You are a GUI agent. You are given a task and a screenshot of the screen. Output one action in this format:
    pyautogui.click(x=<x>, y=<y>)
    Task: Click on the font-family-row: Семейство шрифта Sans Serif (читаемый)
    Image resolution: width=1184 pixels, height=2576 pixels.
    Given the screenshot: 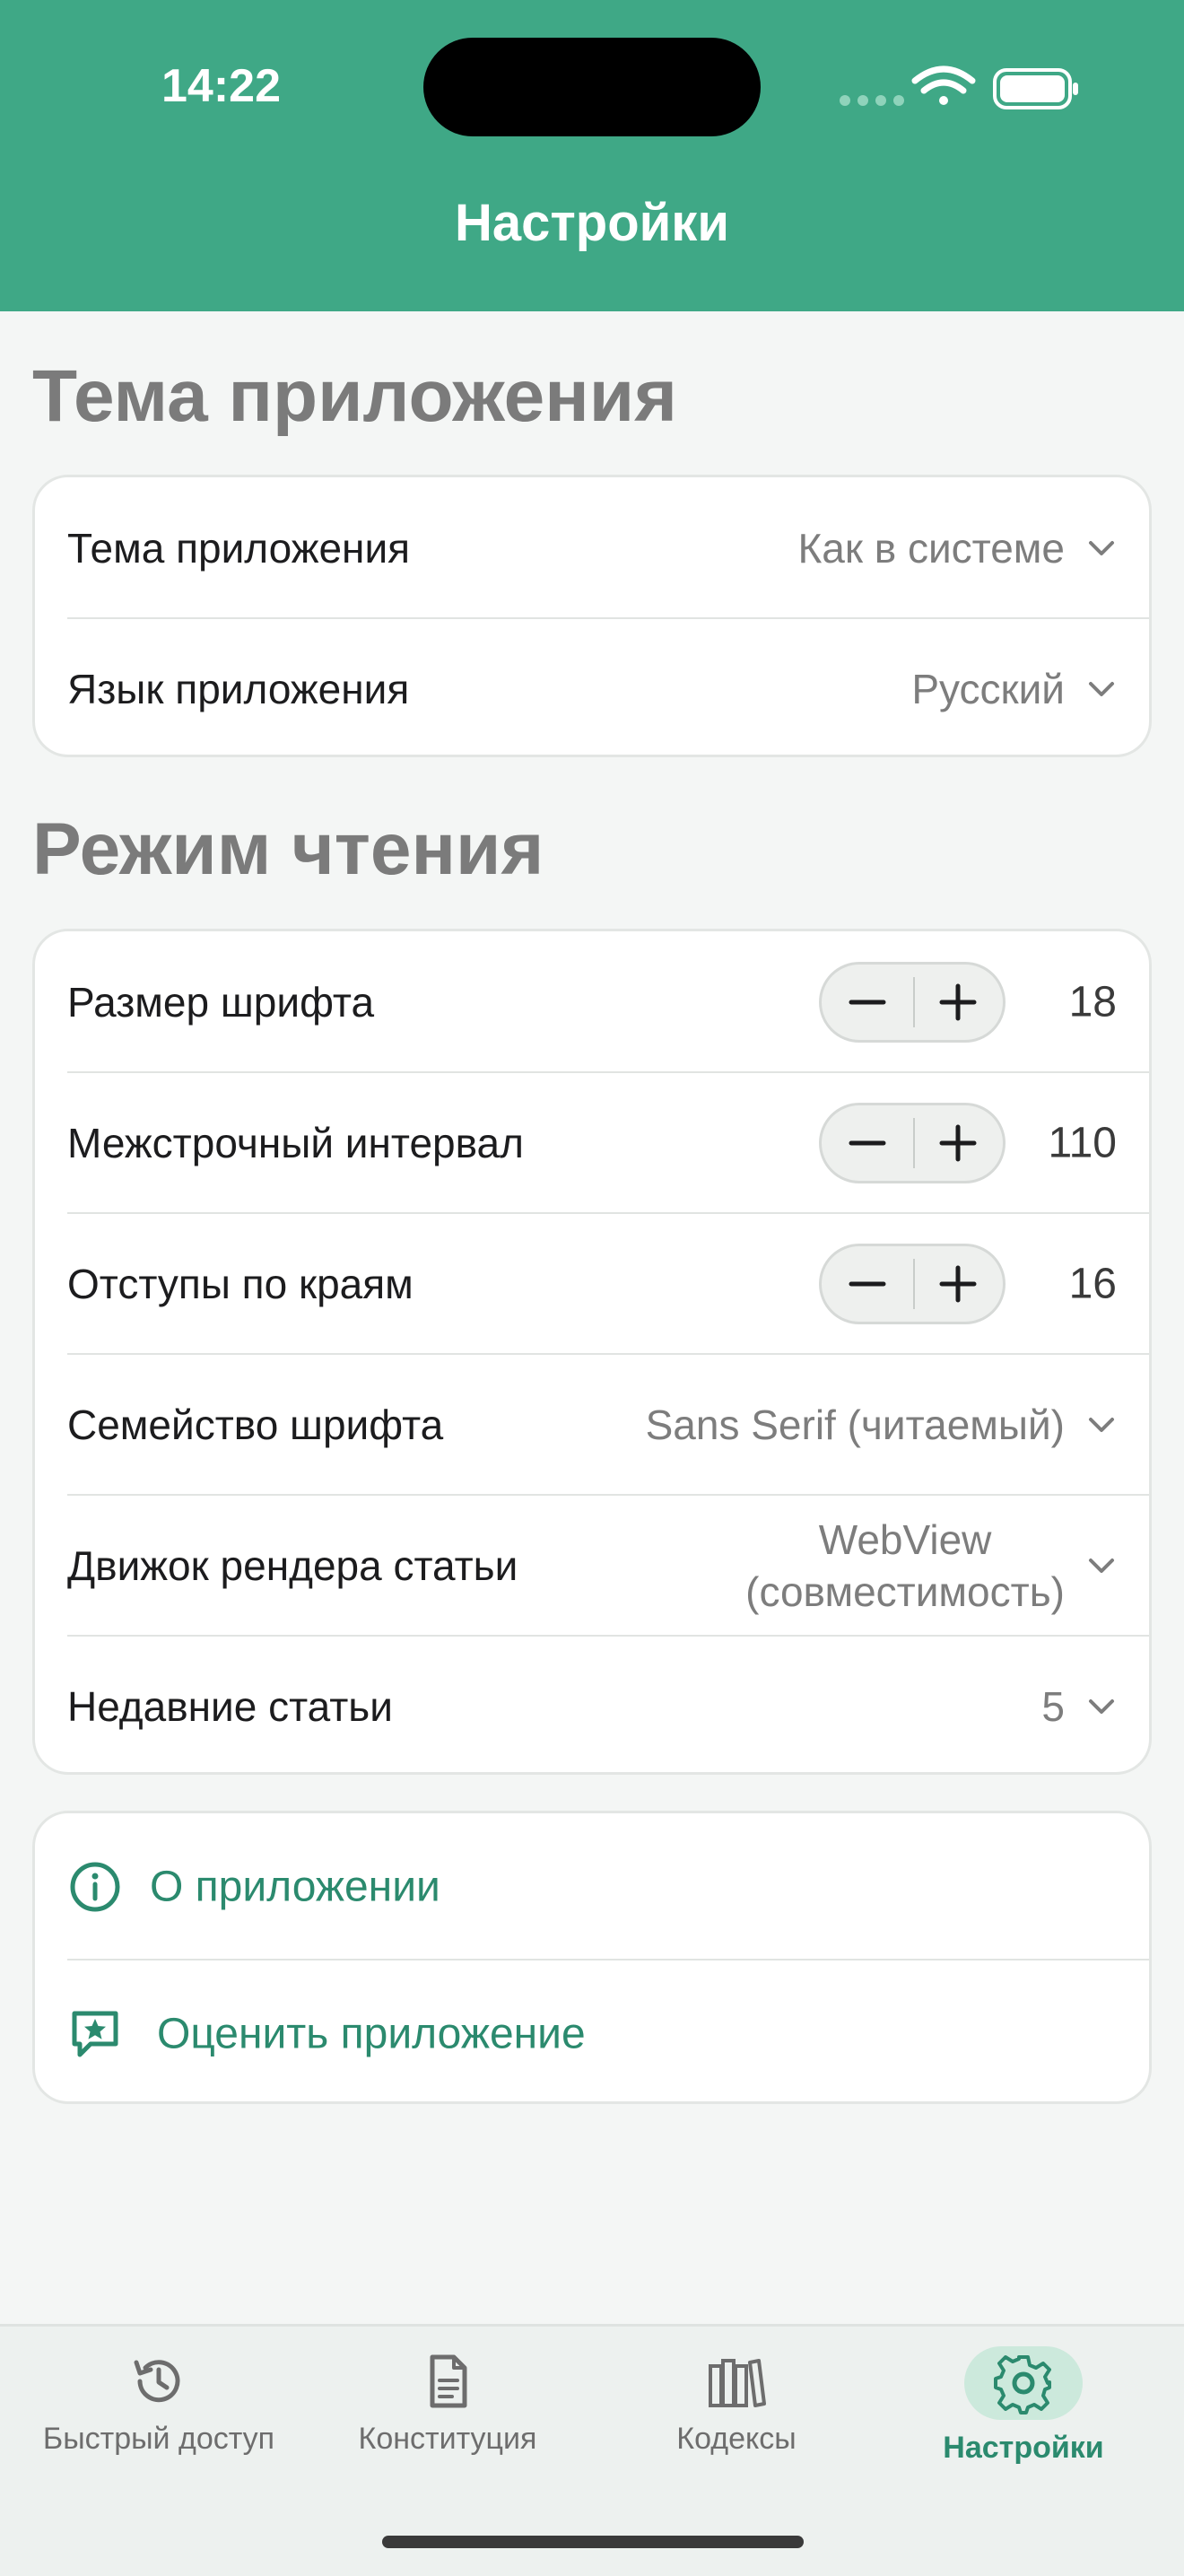 What is the action you would take?
    pyautogui.click(x=592, y=1425)
    